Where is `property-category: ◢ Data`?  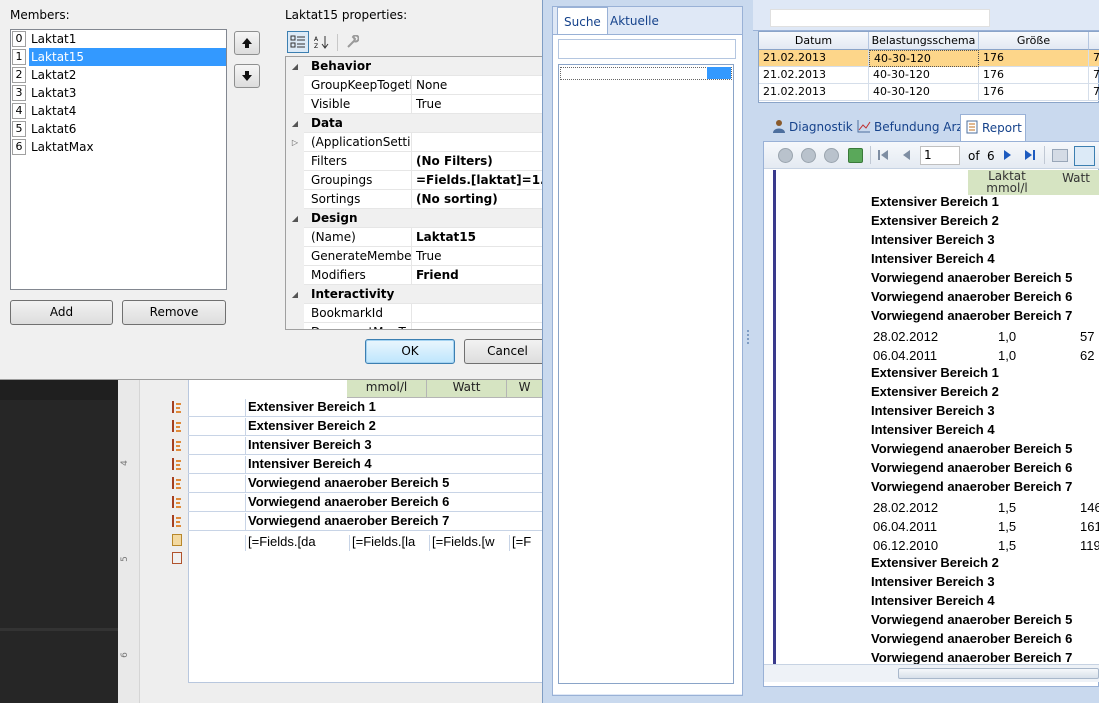
property-category: ◢ Data is located at coordinates (414, 123).